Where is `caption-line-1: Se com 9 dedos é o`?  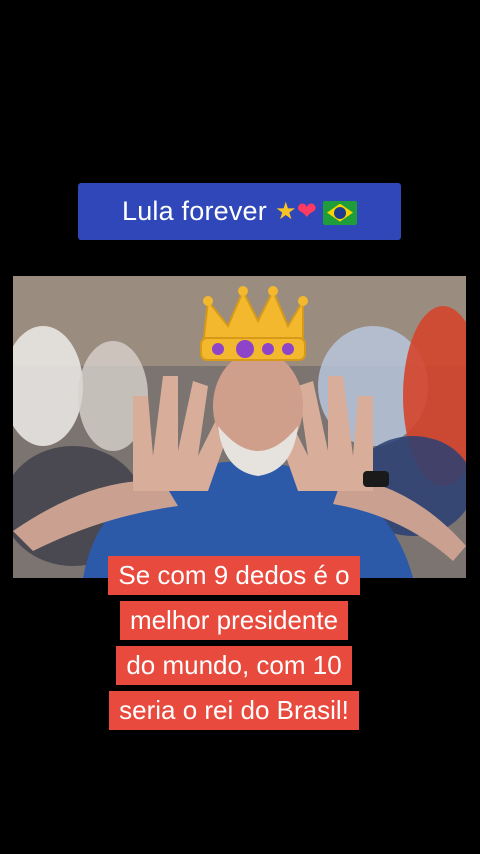 caption-line-1: Se com 9 dedos é o is located at coordinates (234, 575).